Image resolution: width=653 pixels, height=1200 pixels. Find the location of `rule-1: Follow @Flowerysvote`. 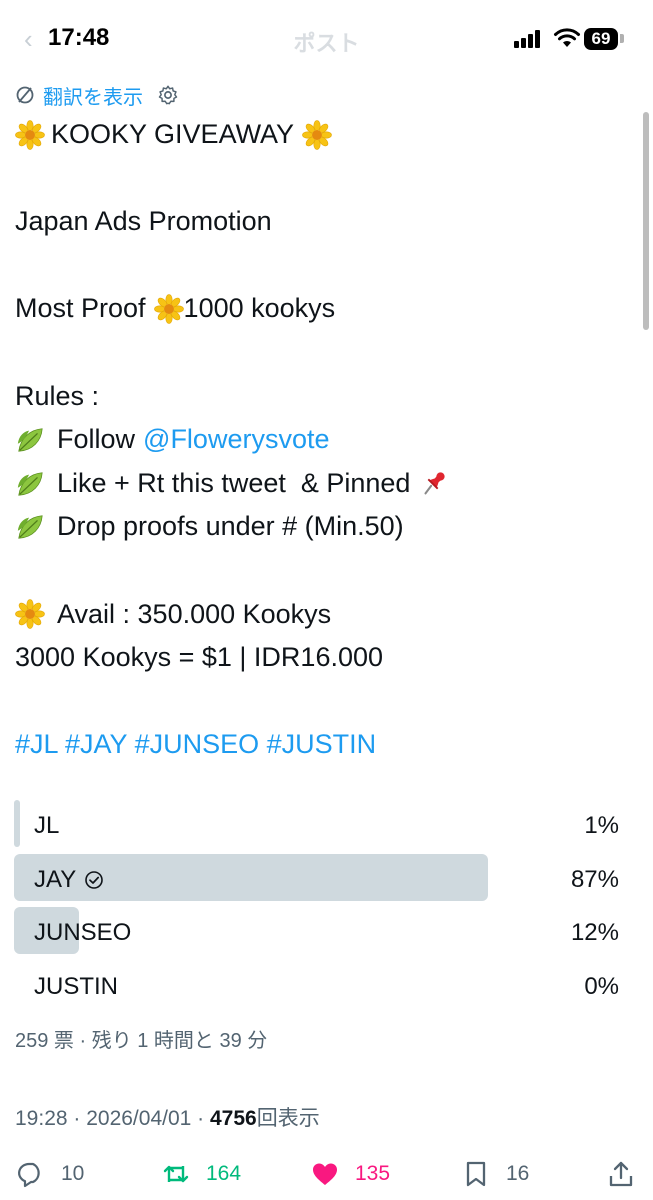

rule-1: Follow @Flowerysvote is located at coordinates (325, 440).